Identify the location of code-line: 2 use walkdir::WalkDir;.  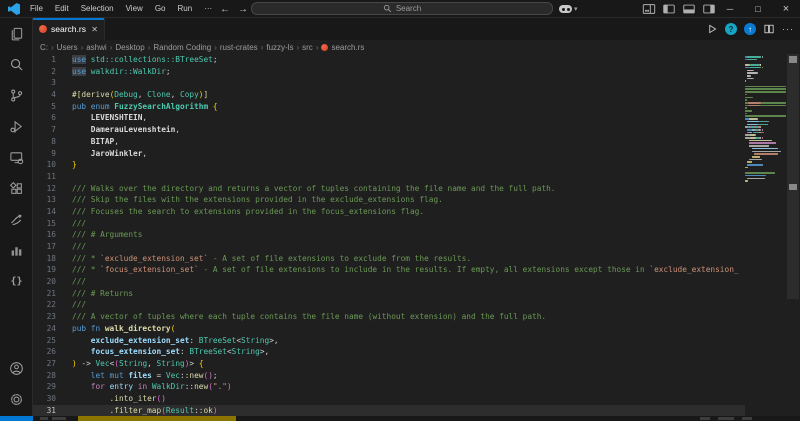
(389, 72).